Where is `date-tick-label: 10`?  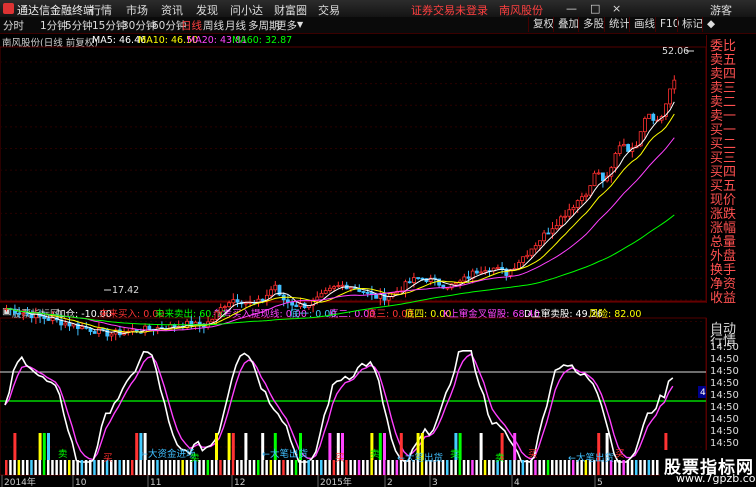
date-tick-label: 10 is located at coordinates (81, 482).